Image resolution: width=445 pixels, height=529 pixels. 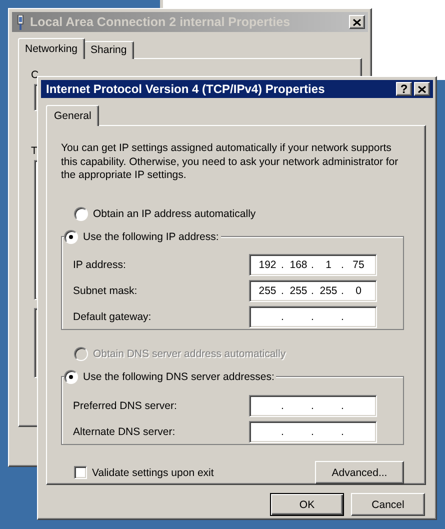 What do you see at coordinates (153, 472) in the screenshot?
I see `checkbox-label: Validate settings upon exit` at bounding box center [153, 472].